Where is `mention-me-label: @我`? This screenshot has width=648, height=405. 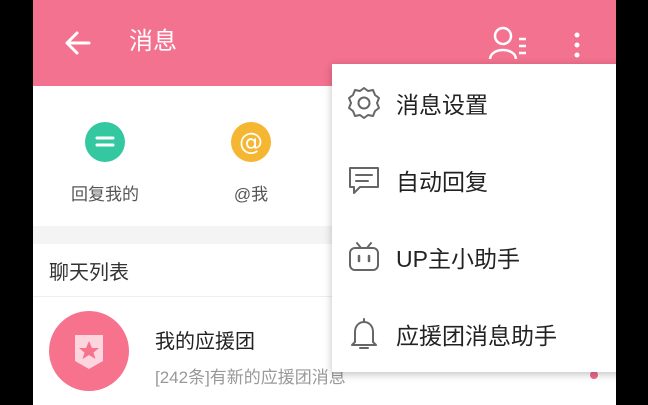 mention-me-label: @我 is located at coordinates (251, 194).